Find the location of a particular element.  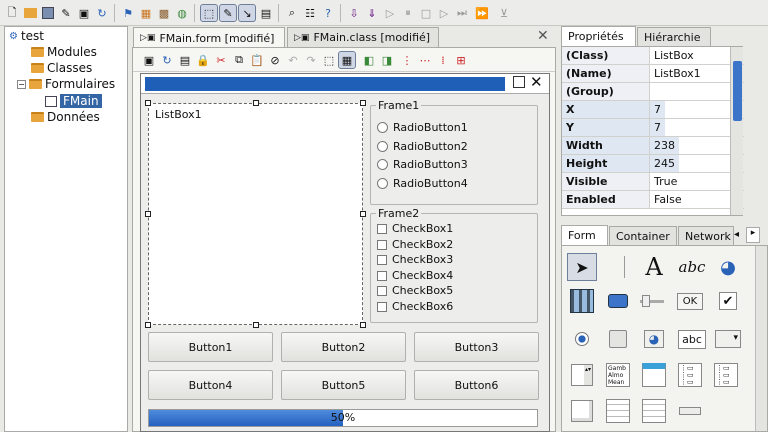

save-icon: ▣ is located at coordinates (149, 60).